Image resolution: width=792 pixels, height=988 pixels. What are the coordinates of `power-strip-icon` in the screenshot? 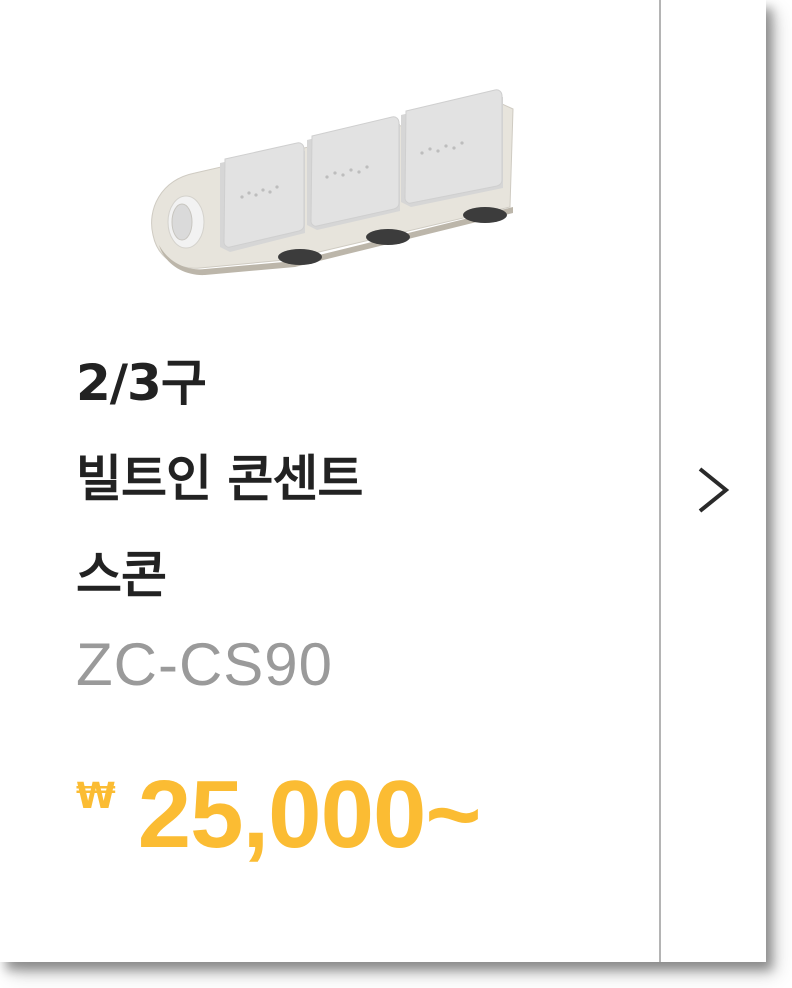 It's located at (332, 182).